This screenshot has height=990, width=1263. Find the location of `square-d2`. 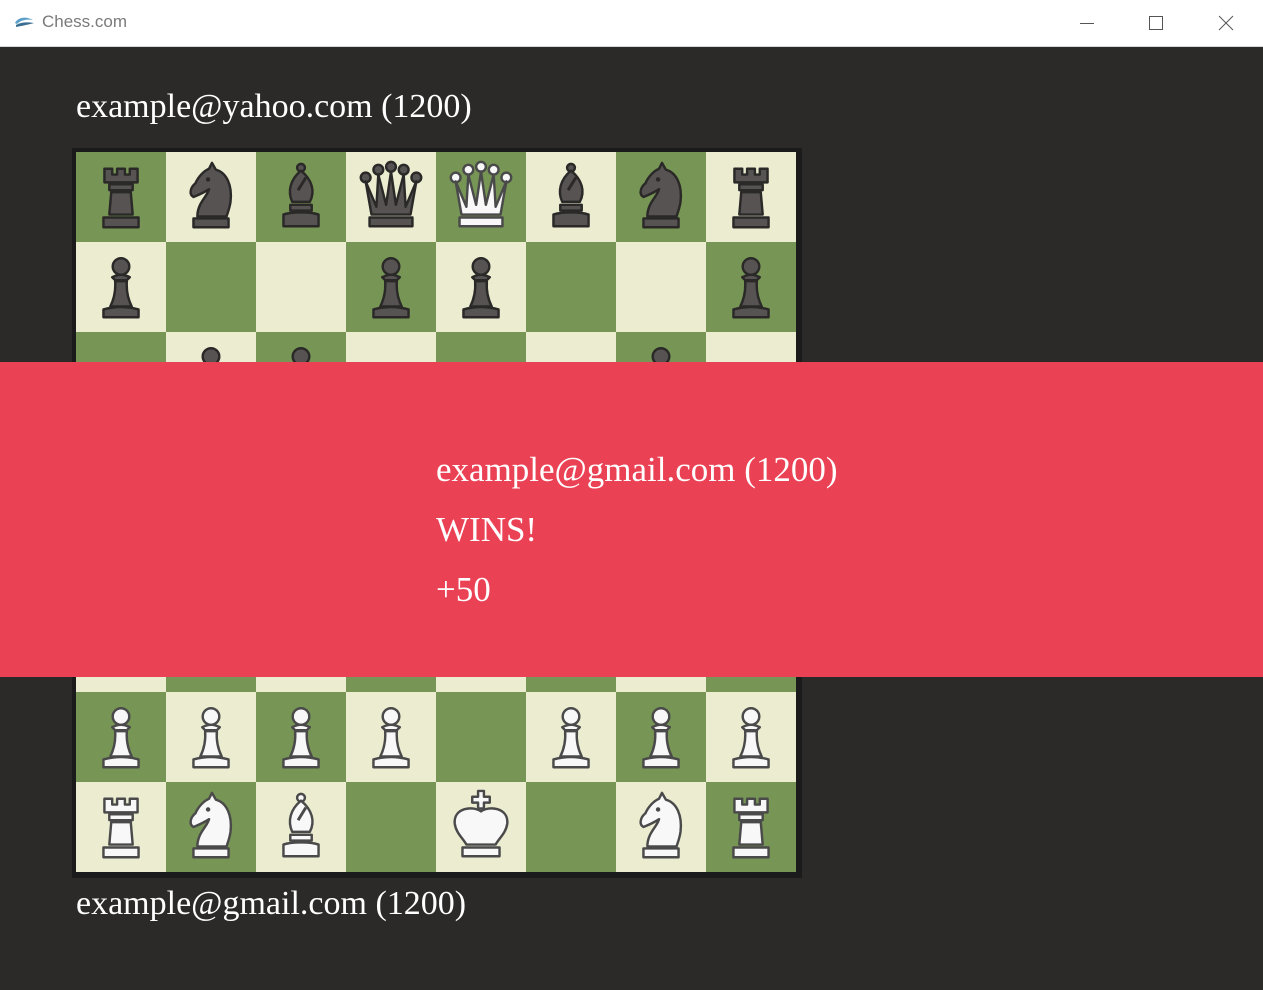

square-d2 is located at coordinates (391, 737).